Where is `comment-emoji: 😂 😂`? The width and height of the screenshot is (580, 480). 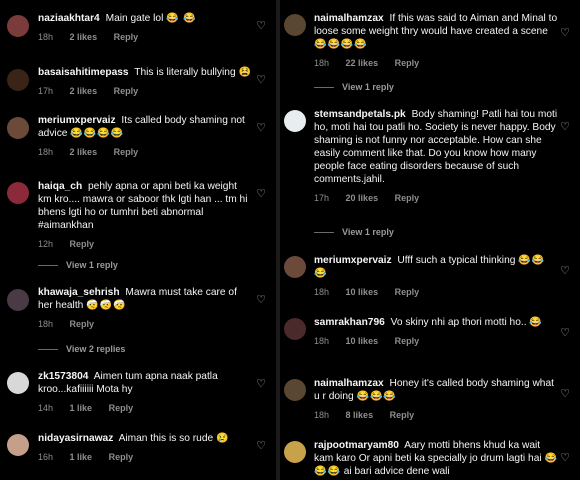 comment-emoji: 😂 😂 is located at coordinates (181, 18).